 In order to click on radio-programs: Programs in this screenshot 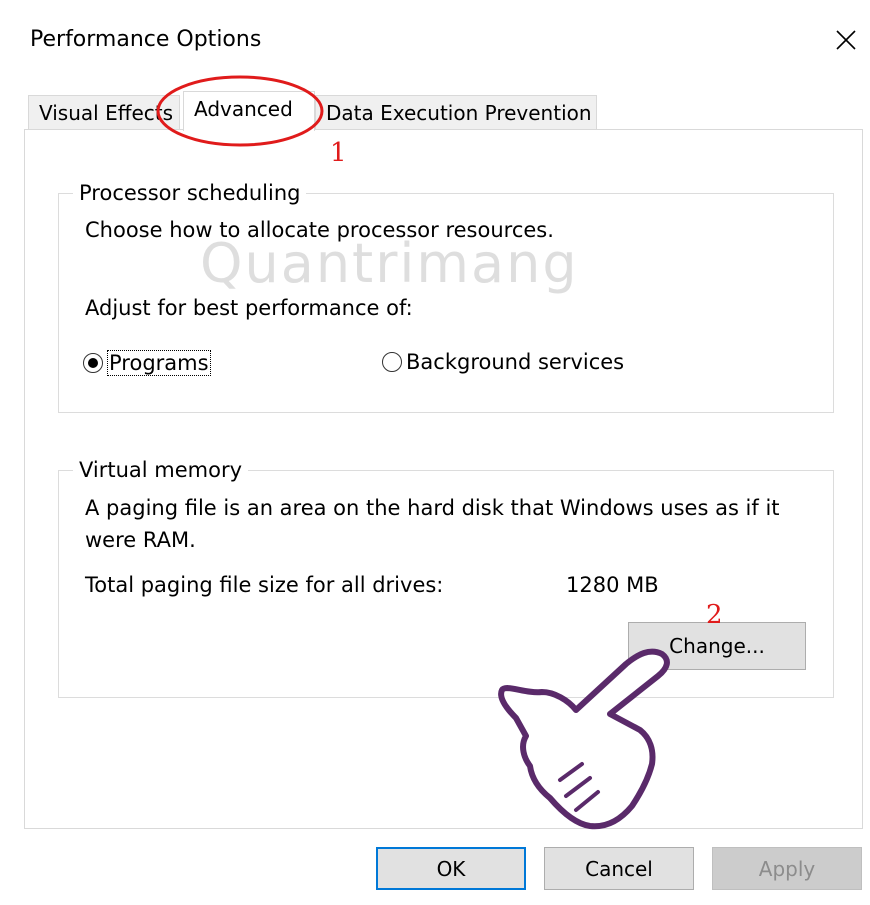, I will do `click(147, 363)`.